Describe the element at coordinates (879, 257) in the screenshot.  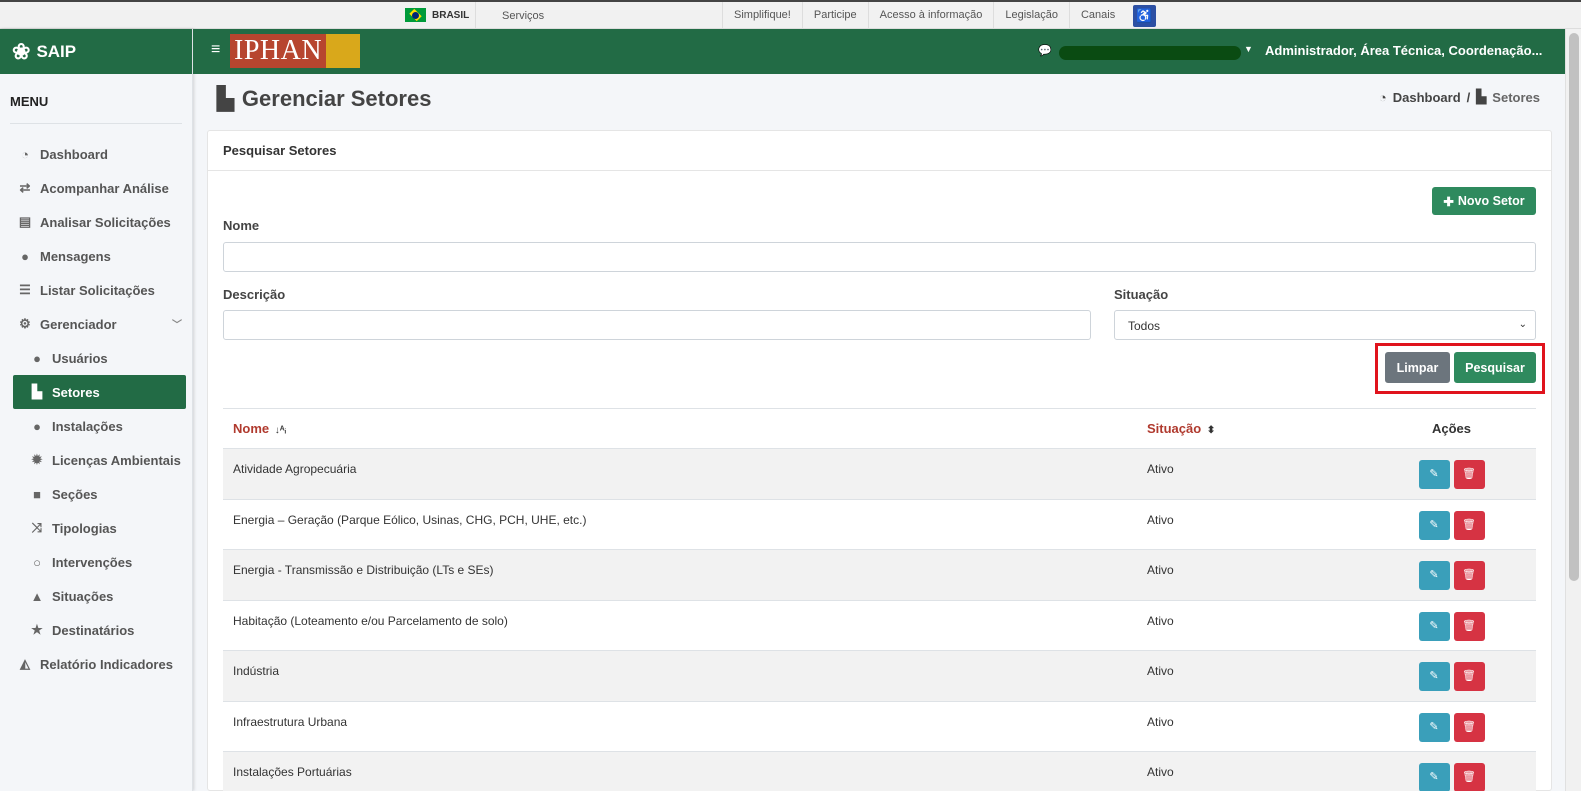
I see `nome-input` at that location.